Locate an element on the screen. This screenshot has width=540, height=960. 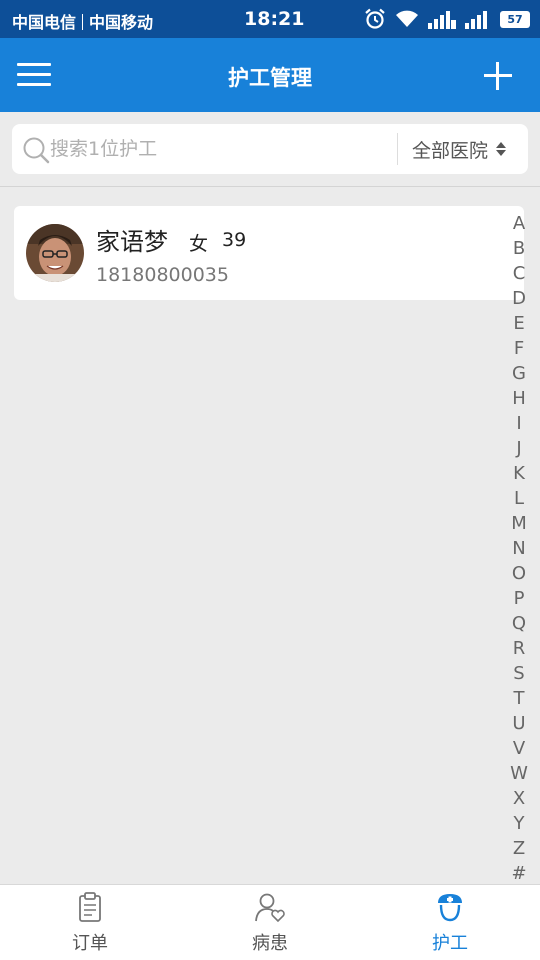
nav-item-nurses: 护工 is located at coordinates (450, 922).